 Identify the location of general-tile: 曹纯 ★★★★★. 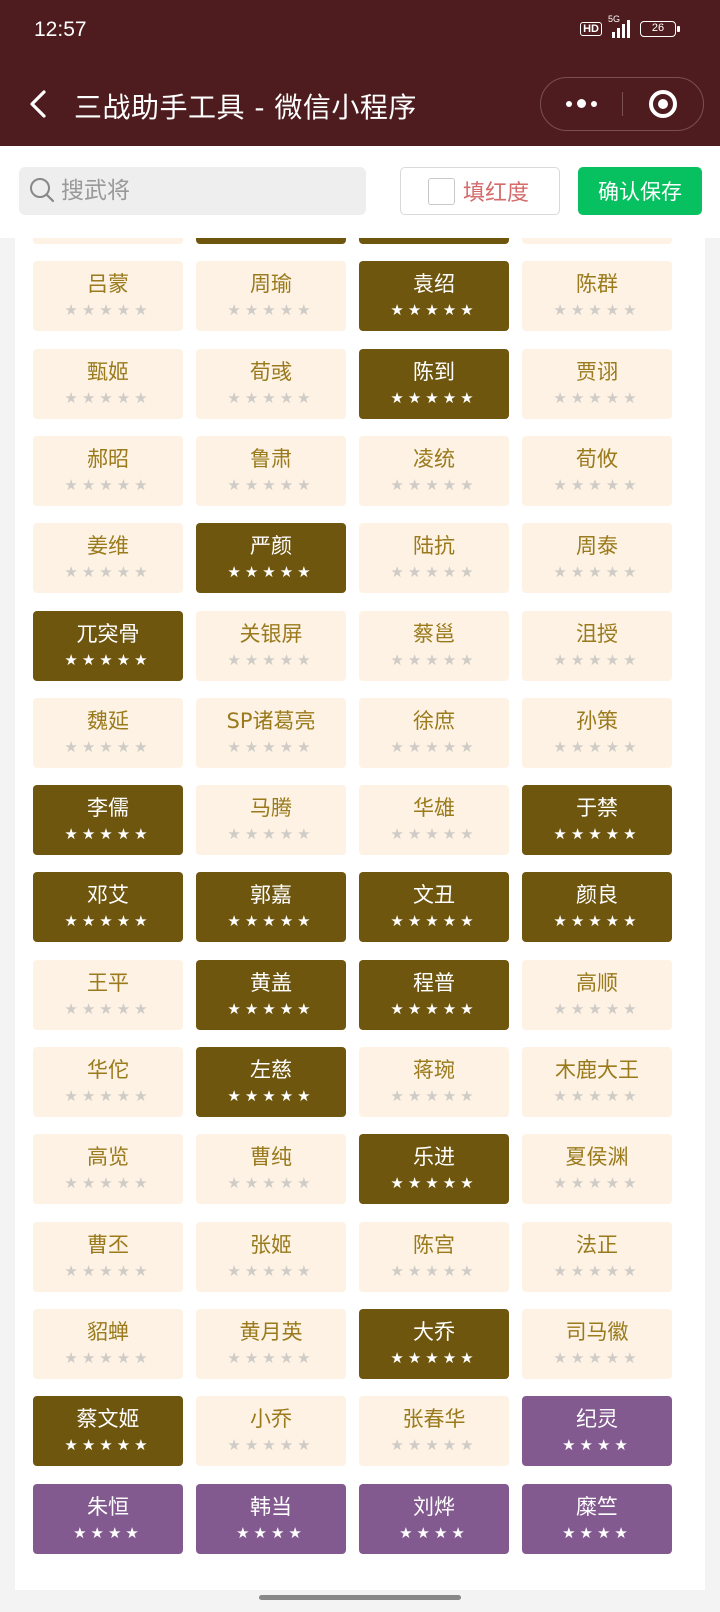
(271, 1169).